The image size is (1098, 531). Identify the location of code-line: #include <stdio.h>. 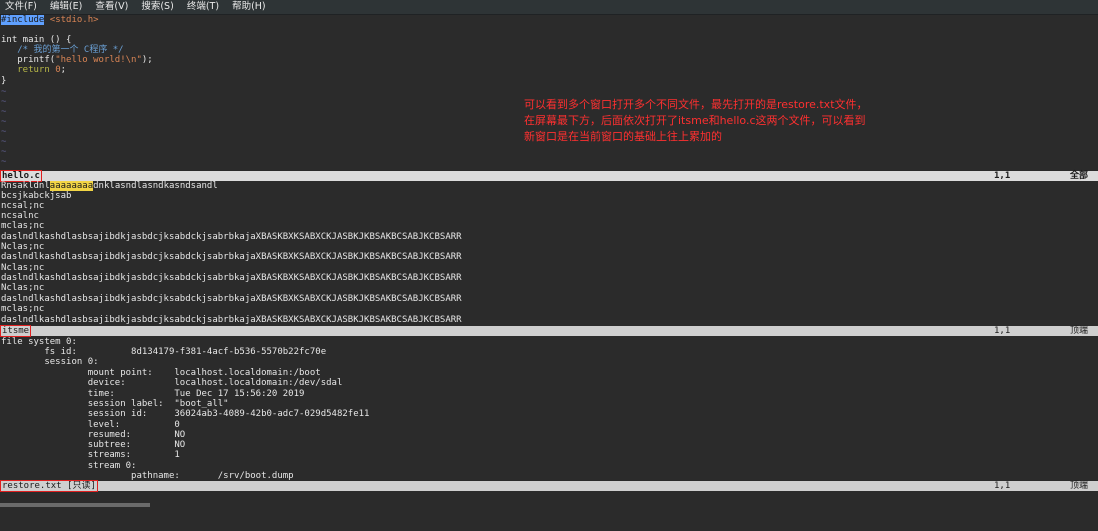
(50, 20).